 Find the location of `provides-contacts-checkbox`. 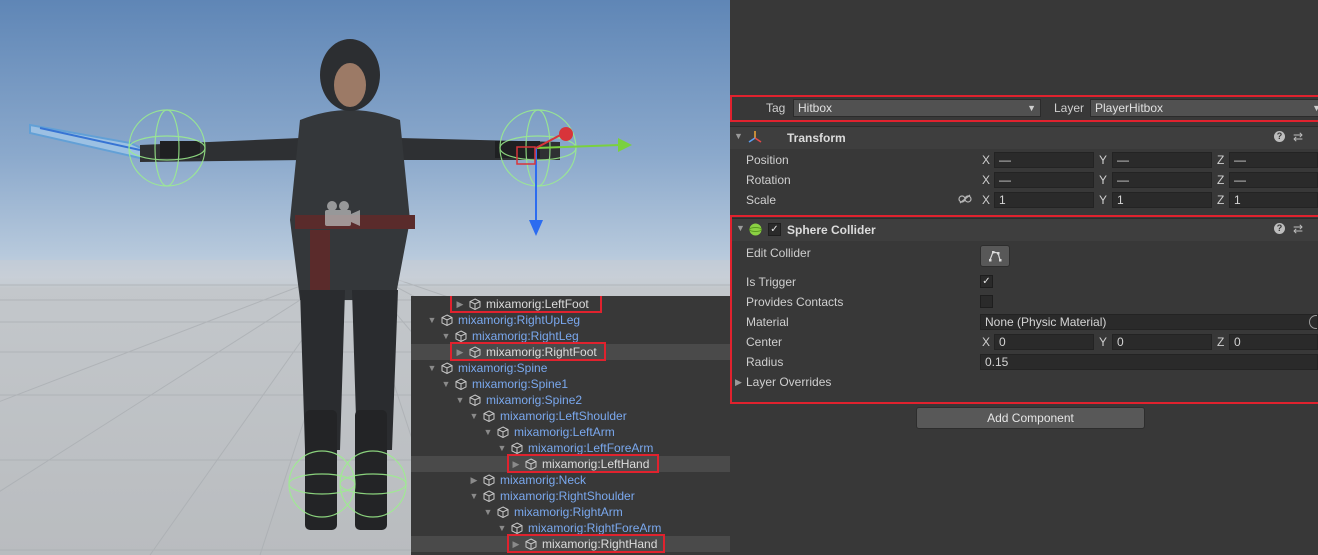

provides-contacts-checkbox is located at coordinates (986, 301).